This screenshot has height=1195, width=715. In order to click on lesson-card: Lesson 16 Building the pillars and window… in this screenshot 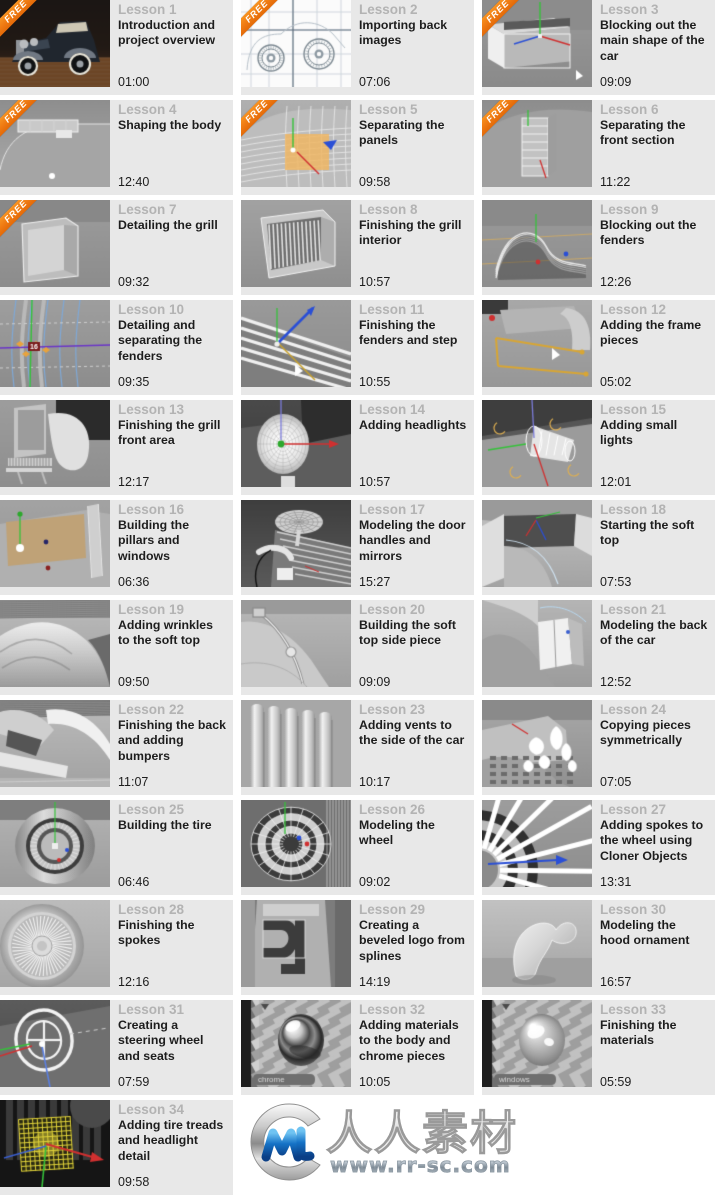, I will do `click(116, 547)`.